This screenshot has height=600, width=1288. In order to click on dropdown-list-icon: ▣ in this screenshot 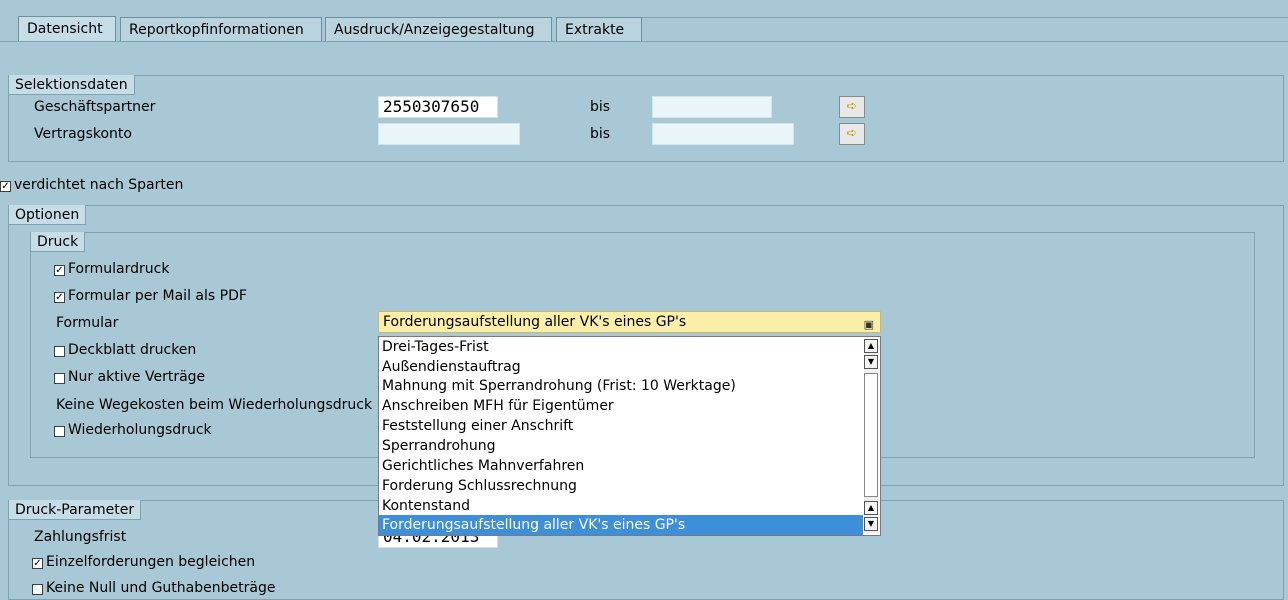, I will do `click(868, 324)`.